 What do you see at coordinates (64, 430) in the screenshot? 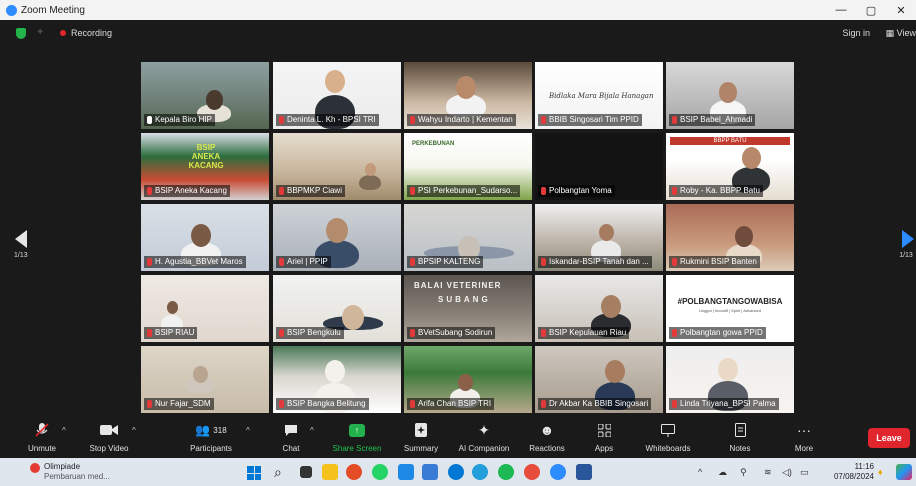
I see `audio-options-chevron-icon: ^` at bounding box center [64, 430].